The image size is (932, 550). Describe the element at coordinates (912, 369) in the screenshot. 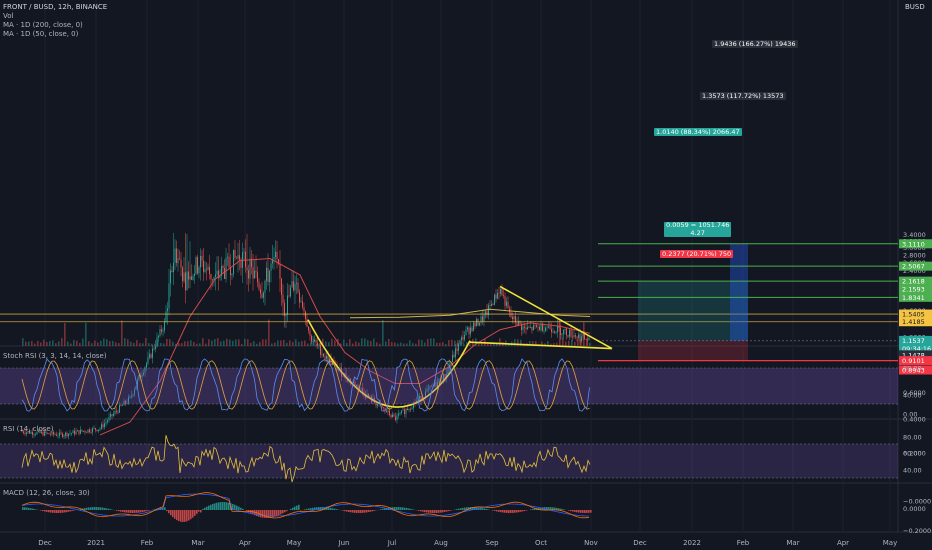

I see `stoch-tick-label: 80.00` at that location.